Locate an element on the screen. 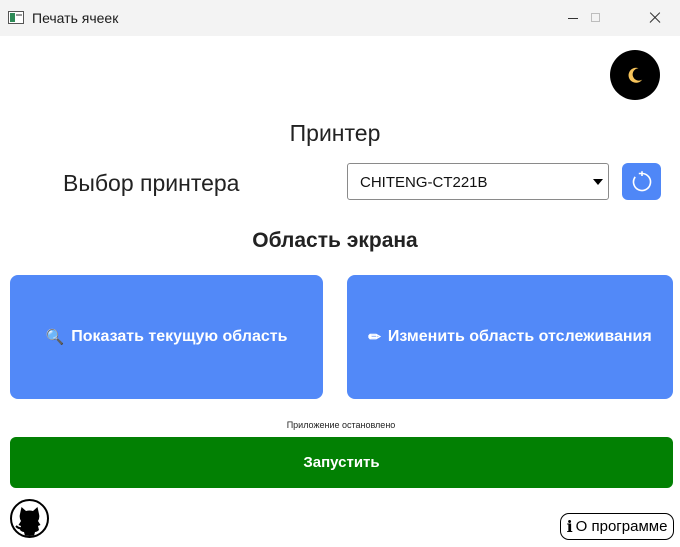 This screenshot has width=680, height=547. maximize-button is located at coordinates (596, 18).